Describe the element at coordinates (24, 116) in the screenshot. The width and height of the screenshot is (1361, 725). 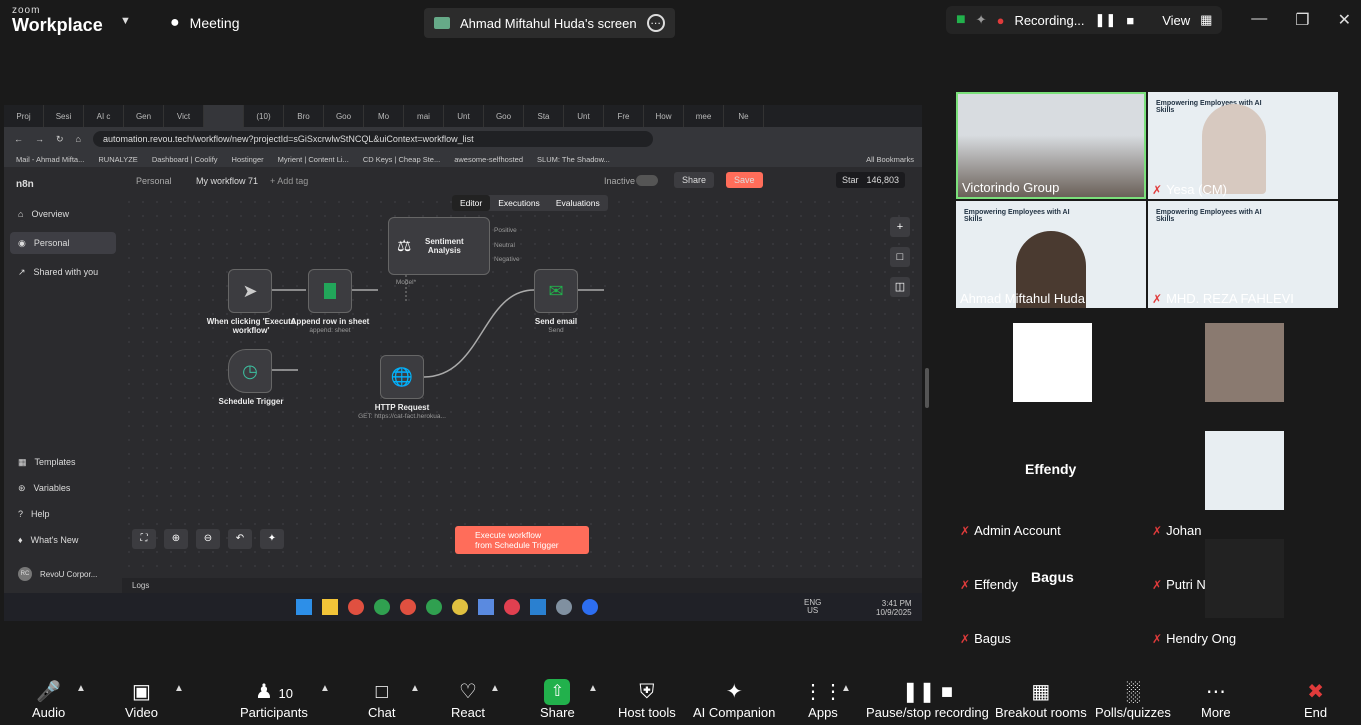
I see `browser-tab: Proj` at that location.